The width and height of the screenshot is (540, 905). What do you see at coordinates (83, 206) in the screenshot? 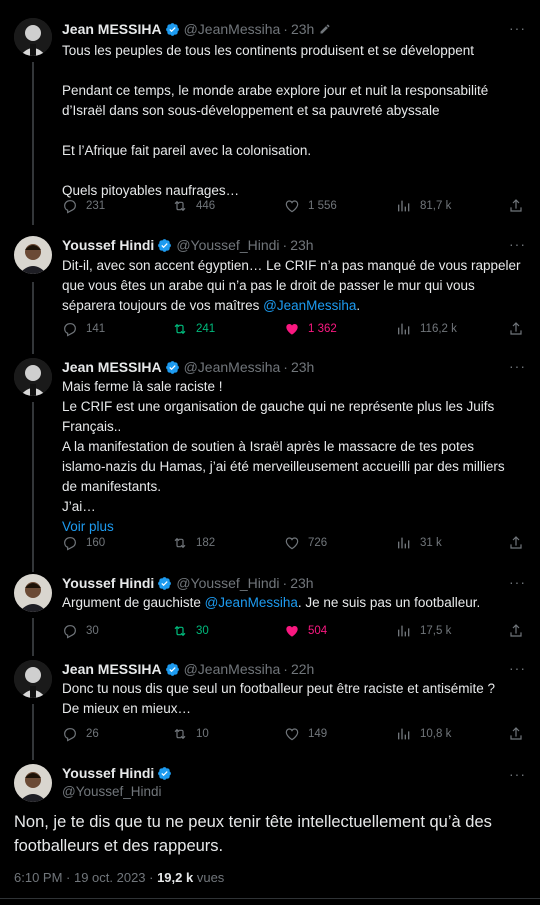
I see `reply-button: 231` at bounding box center [83, 206].